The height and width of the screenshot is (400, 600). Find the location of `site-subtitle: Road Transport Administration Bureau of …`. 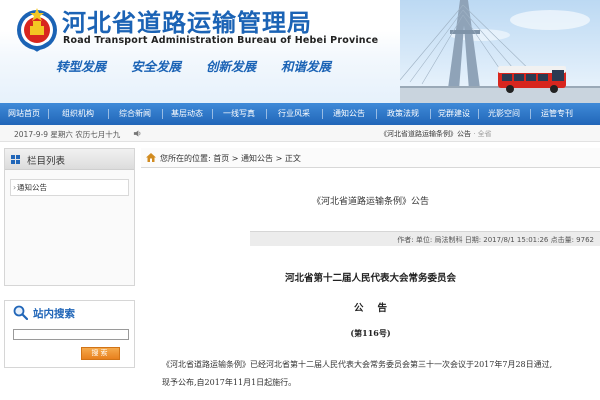

site-subtitle: Road Transport Administration Bureau of … is located at coordinates (221, 40).